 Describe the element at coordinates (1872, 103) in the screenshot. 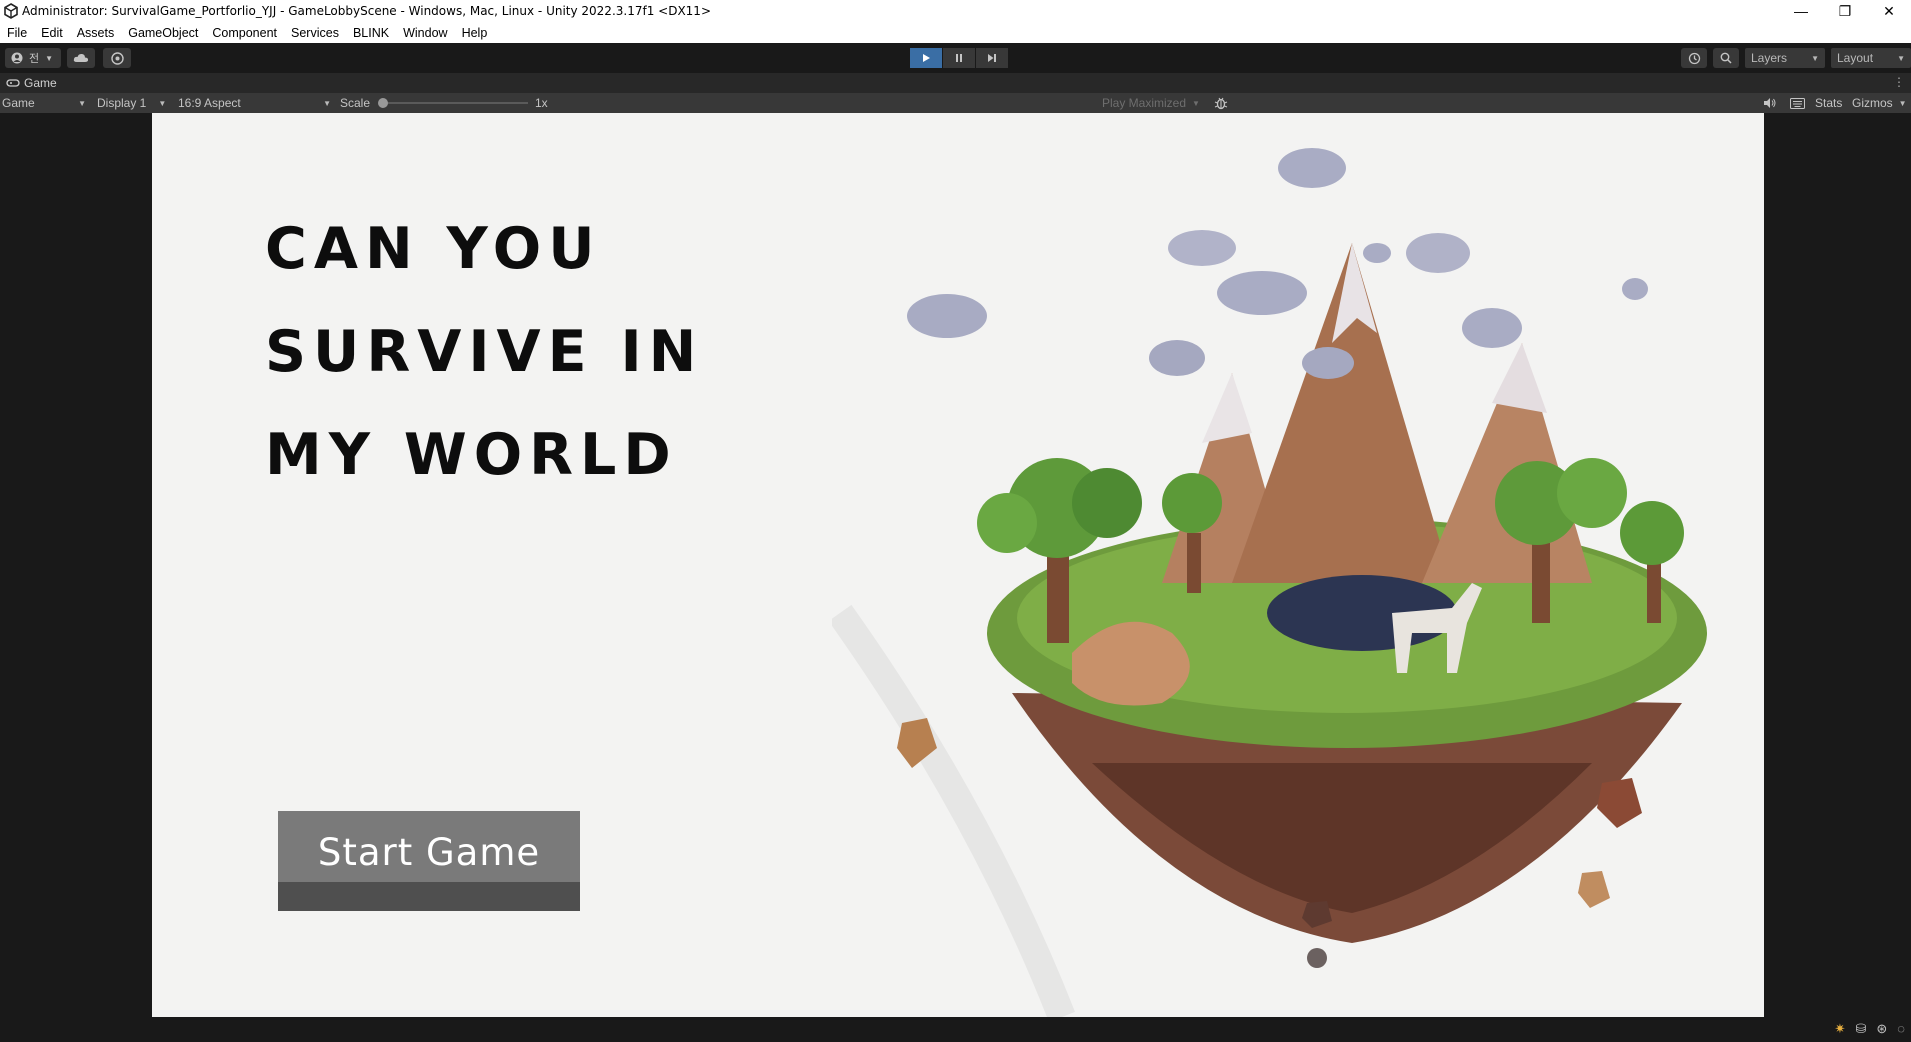

I see `gizmos-label: Gizmos` at that location.